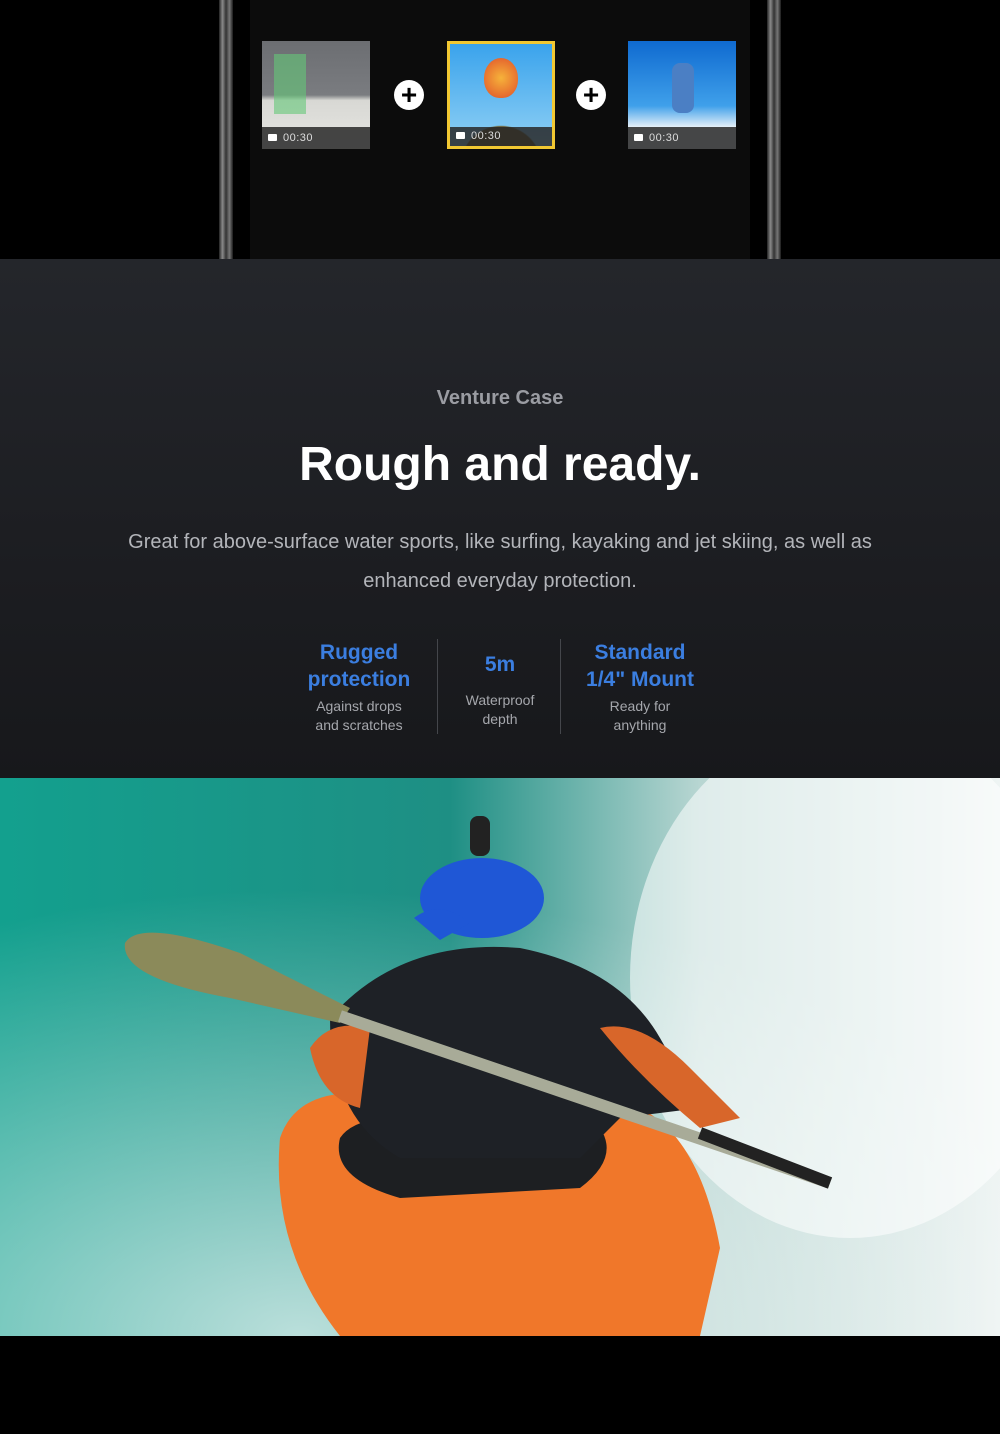 This screenshot has width=1000, height=1434. Describe the element at coordinates (500, 719) in the screenshot. I see `feature-subtitle: depth` at that location.